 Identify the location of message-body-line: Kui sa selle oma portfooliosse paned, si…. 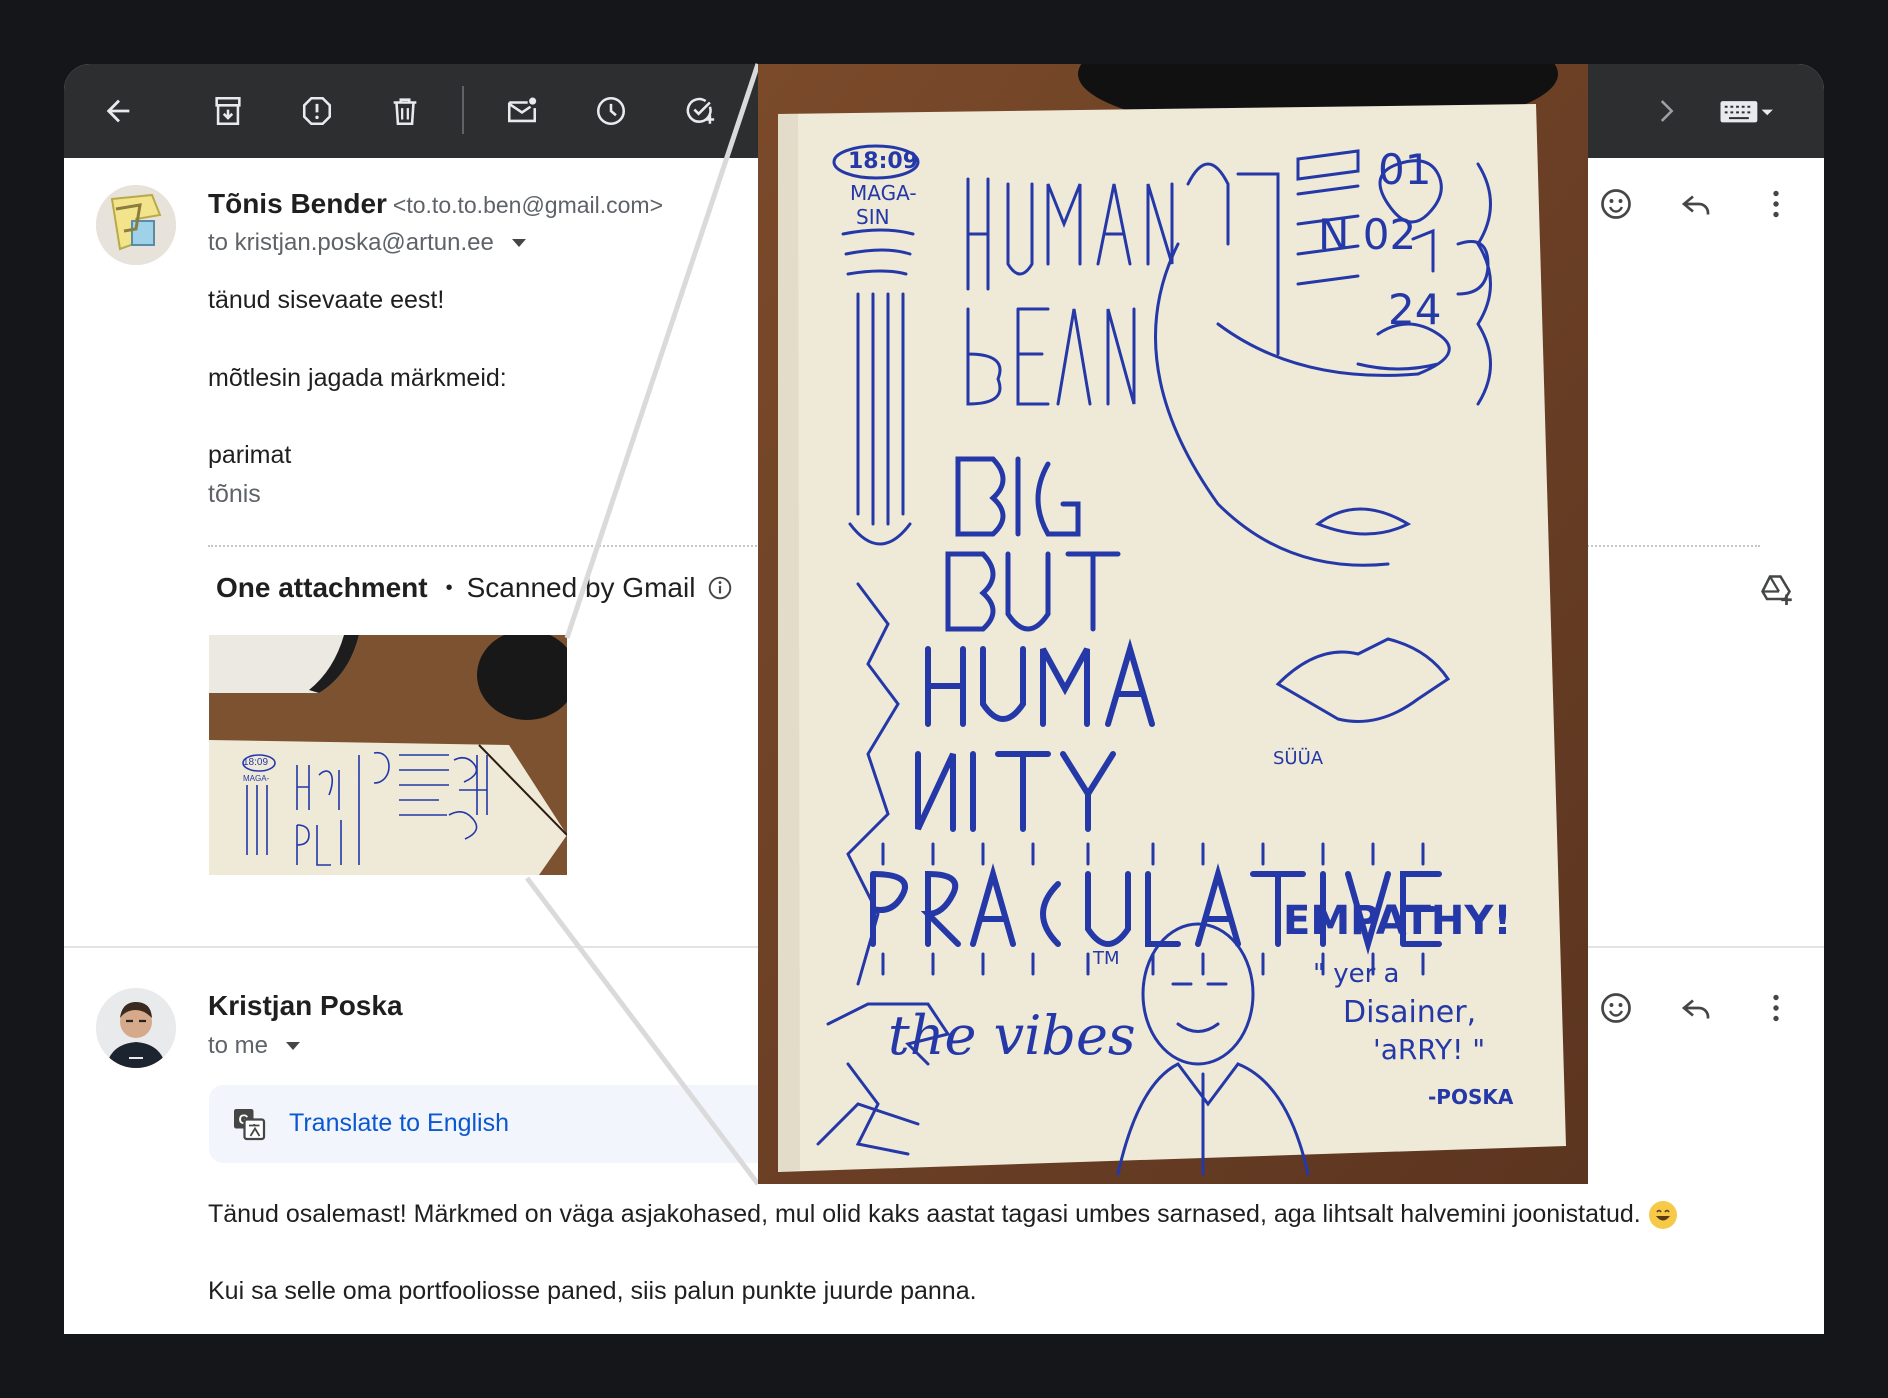
(592, 1291).